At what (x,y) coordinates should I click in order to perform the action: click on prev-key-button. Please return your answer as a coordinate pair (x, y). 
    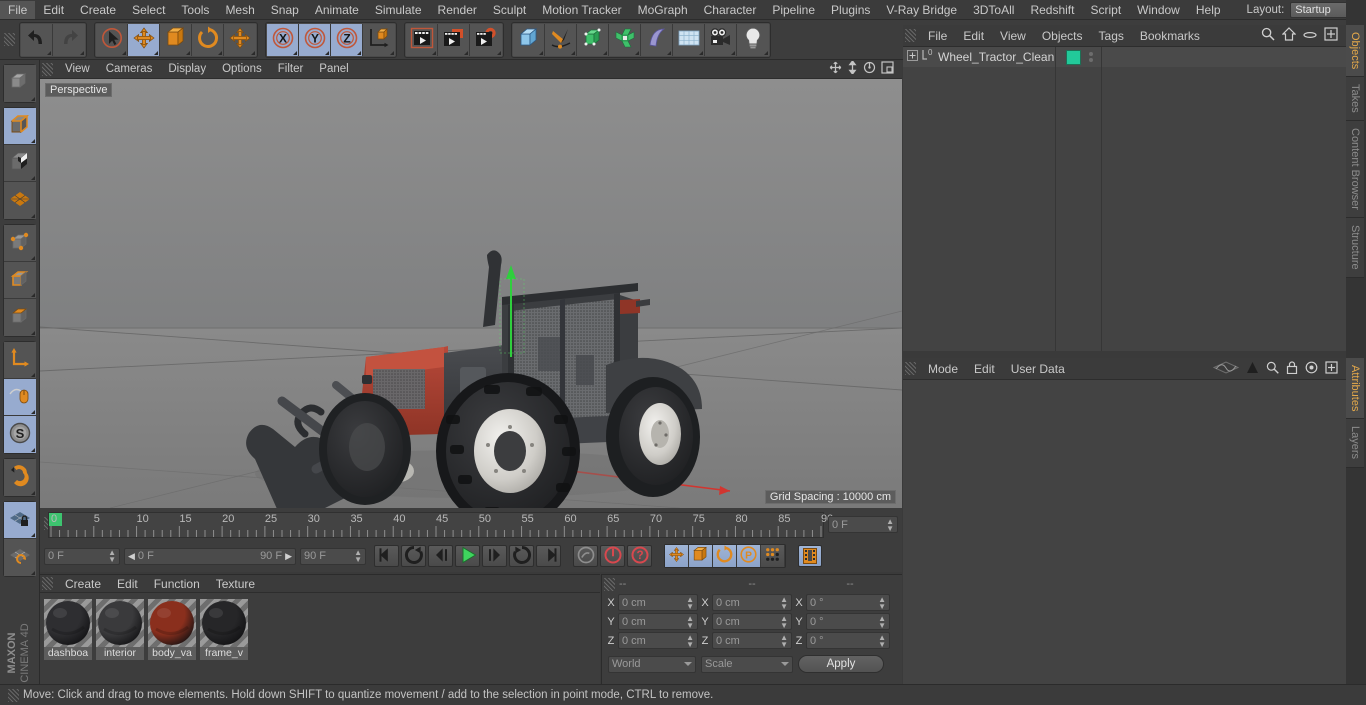
    Looking at the image, I should click on (440, 556).